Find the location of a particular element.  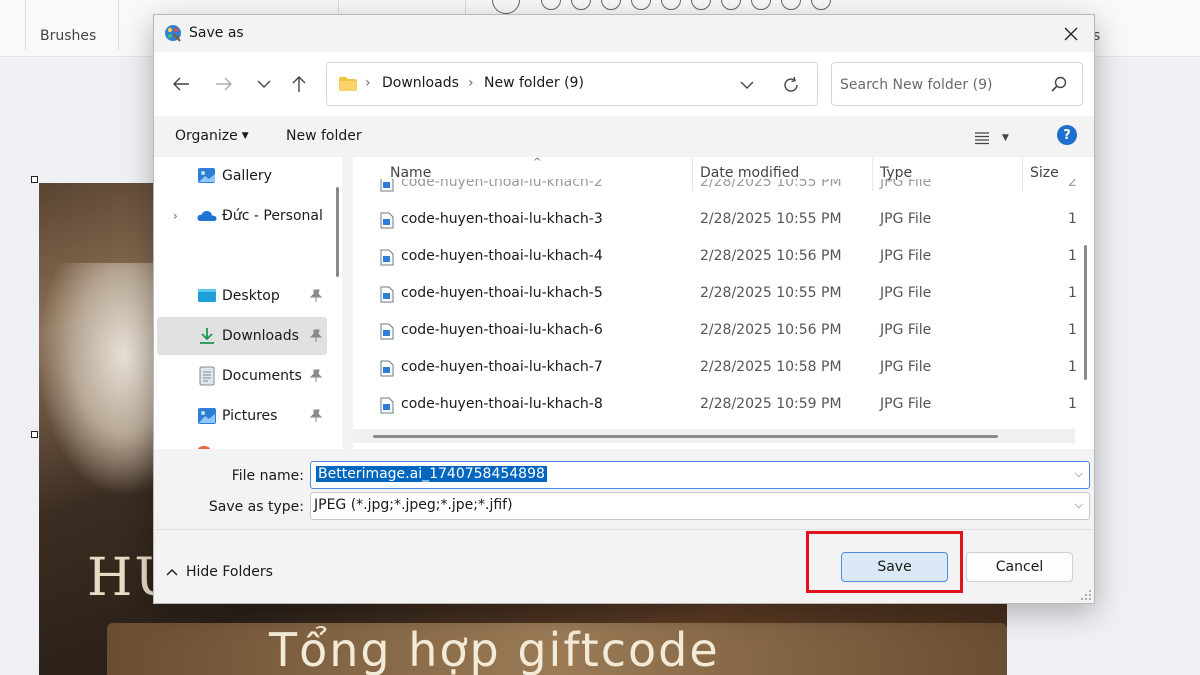

search-icon is located at coordinates (1059, 84).